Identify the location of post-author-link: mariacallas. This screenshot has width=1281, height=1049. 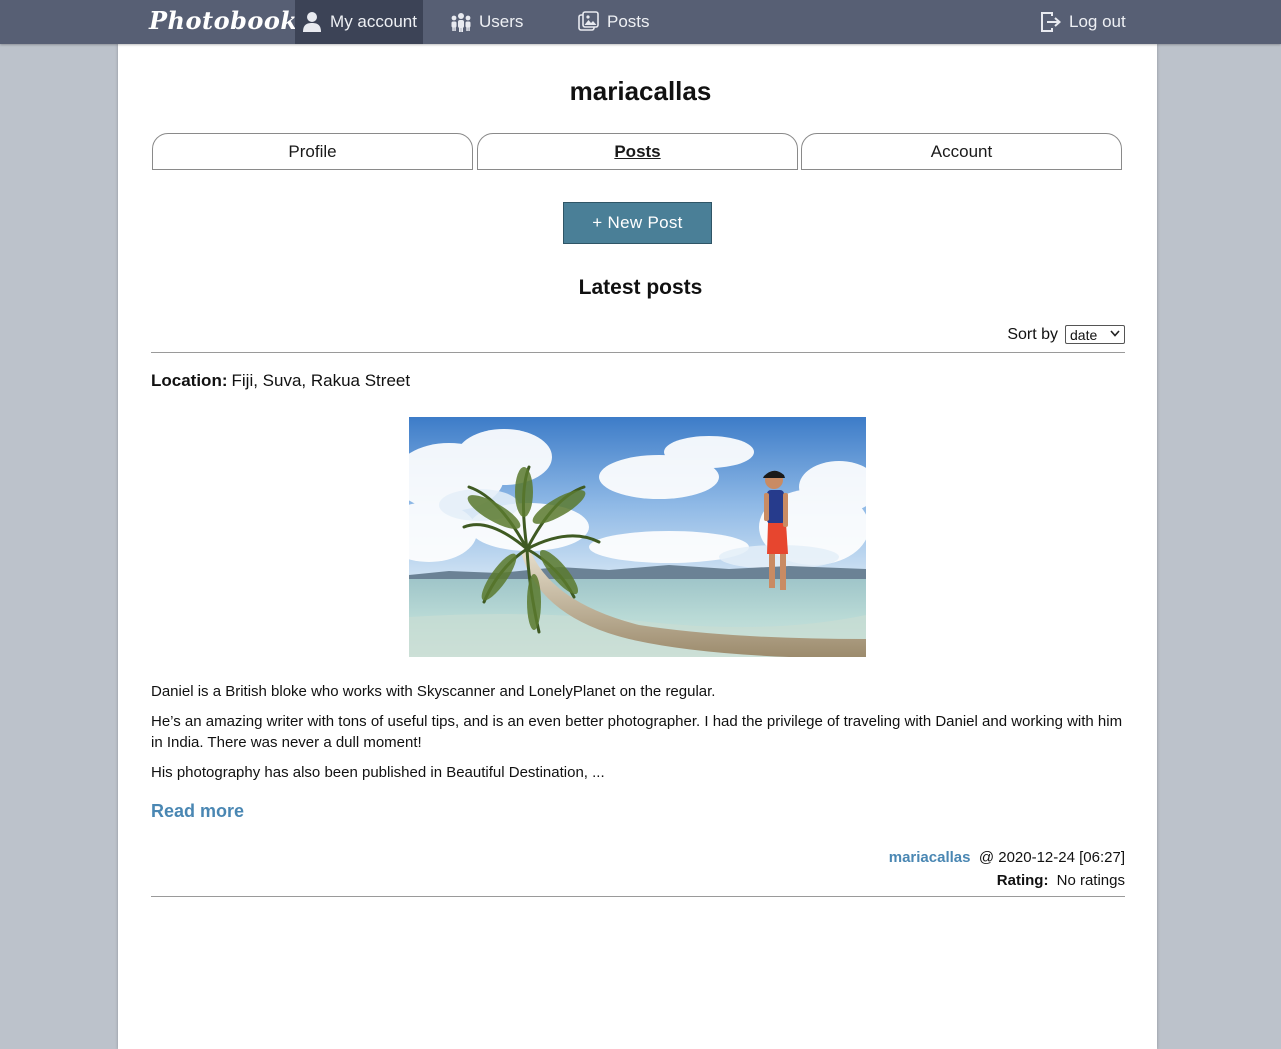
(930, 857).